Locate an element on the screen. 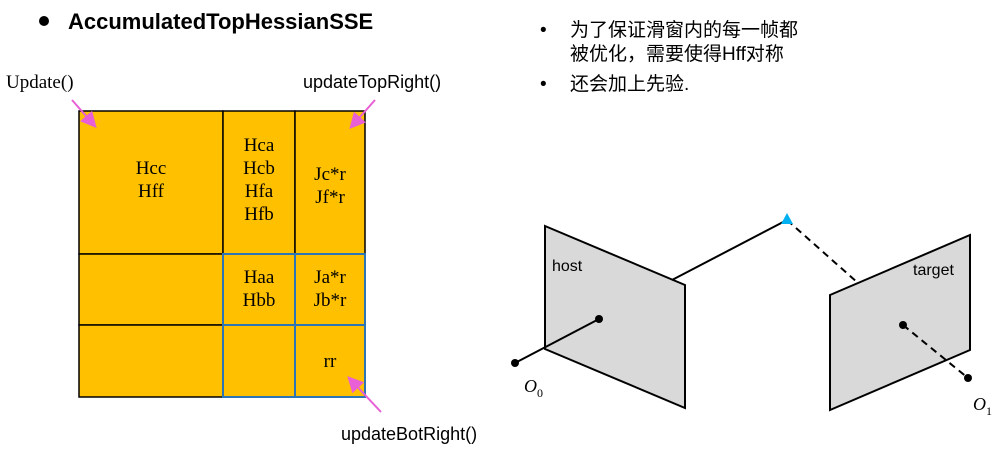 The width and height of the screenshot is (1005, 451). host-origin-dot is located at coordinates (515, 363).